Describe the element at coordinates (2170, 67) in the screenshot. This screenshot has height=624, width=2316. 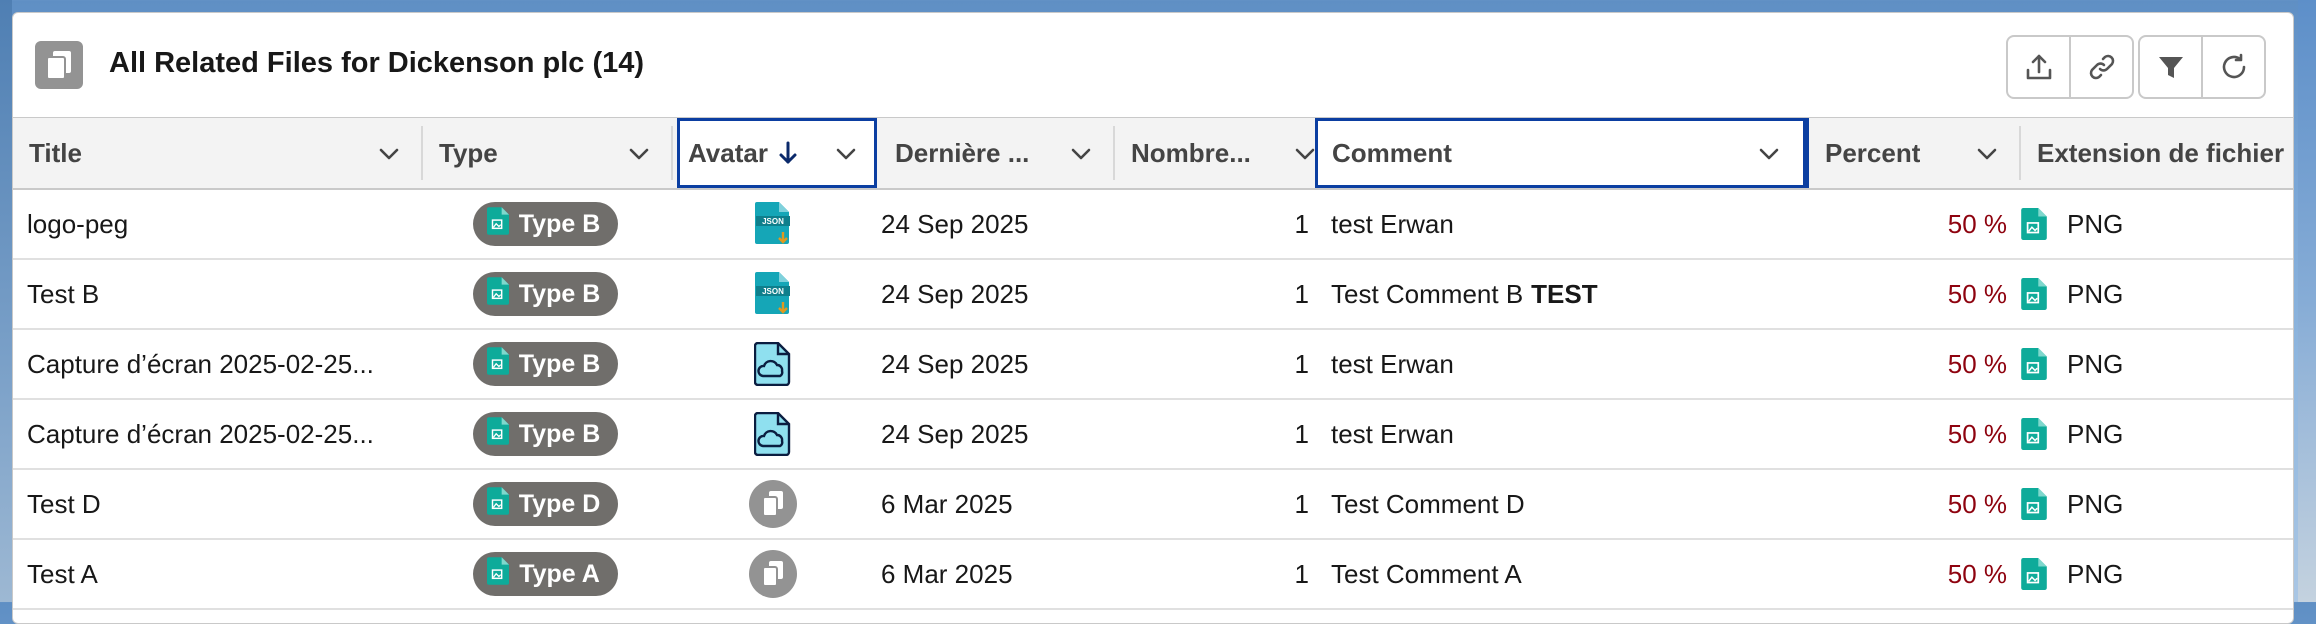
I see `filter-button` at that location.